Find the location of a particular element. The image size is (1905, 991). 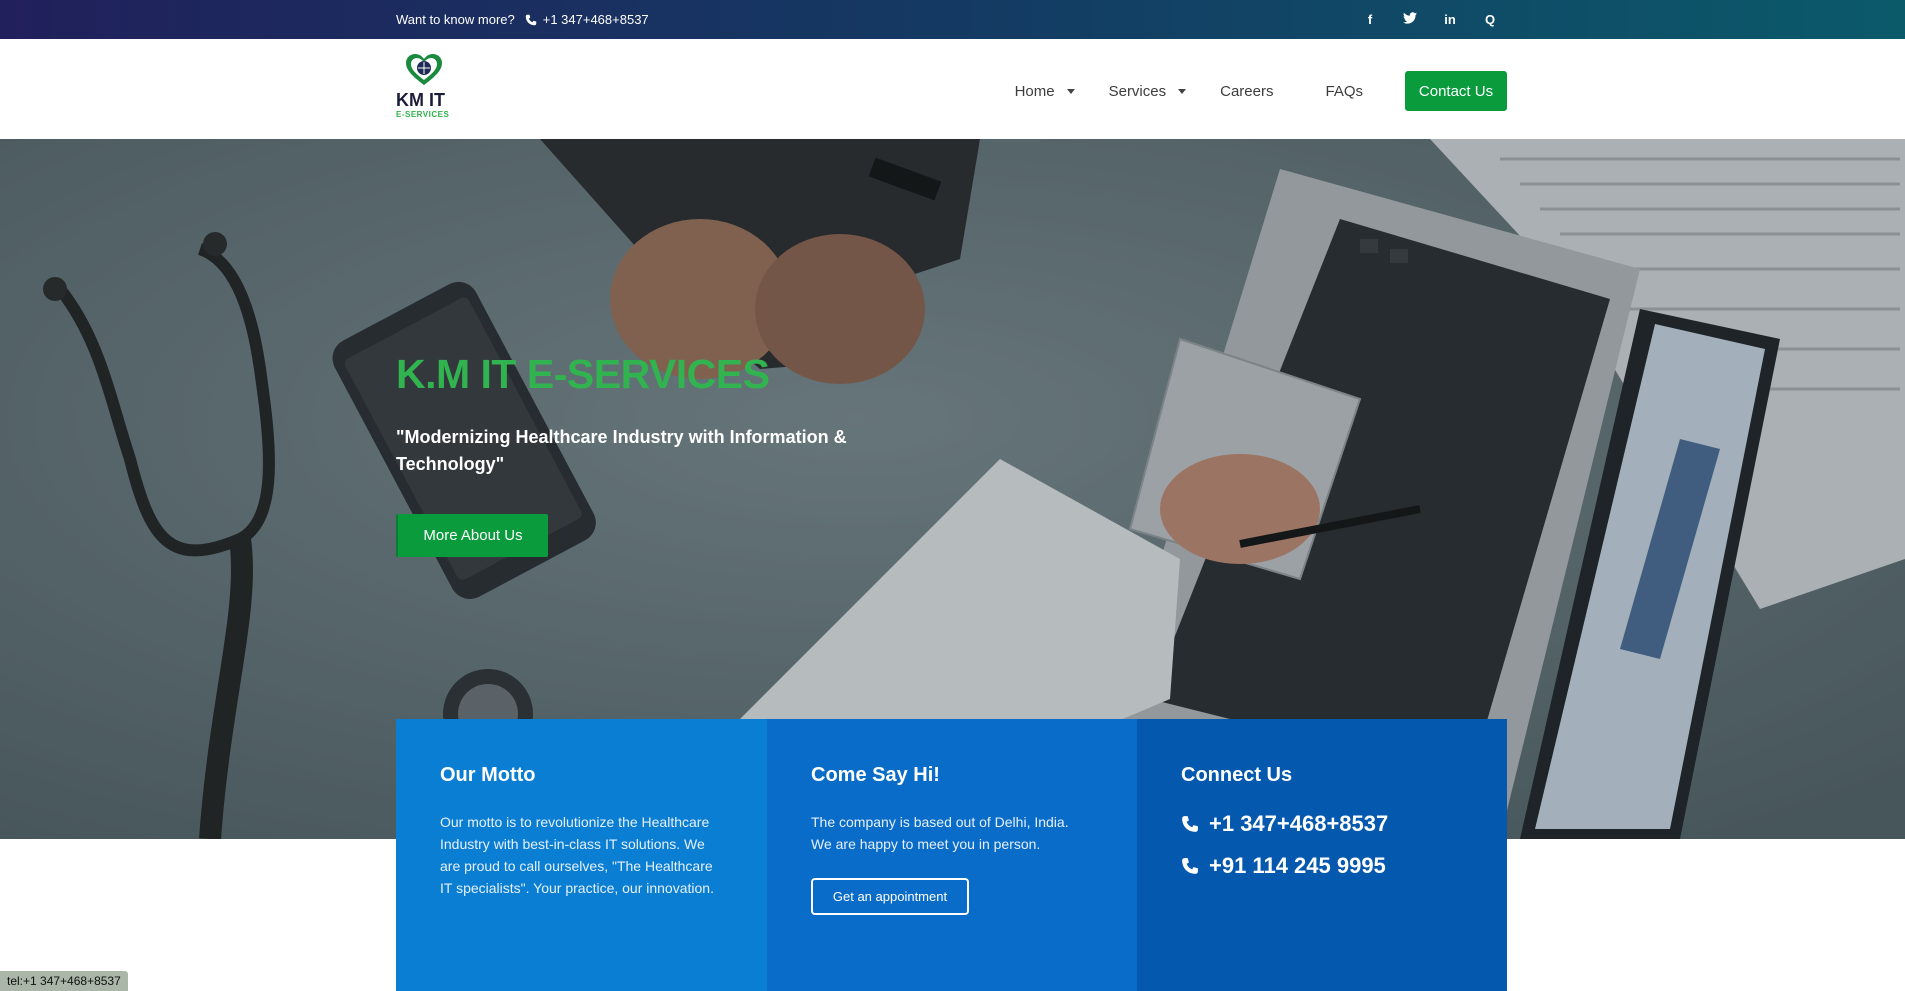

nav-faqs: FAQs is located at coordinates (1344, 91).